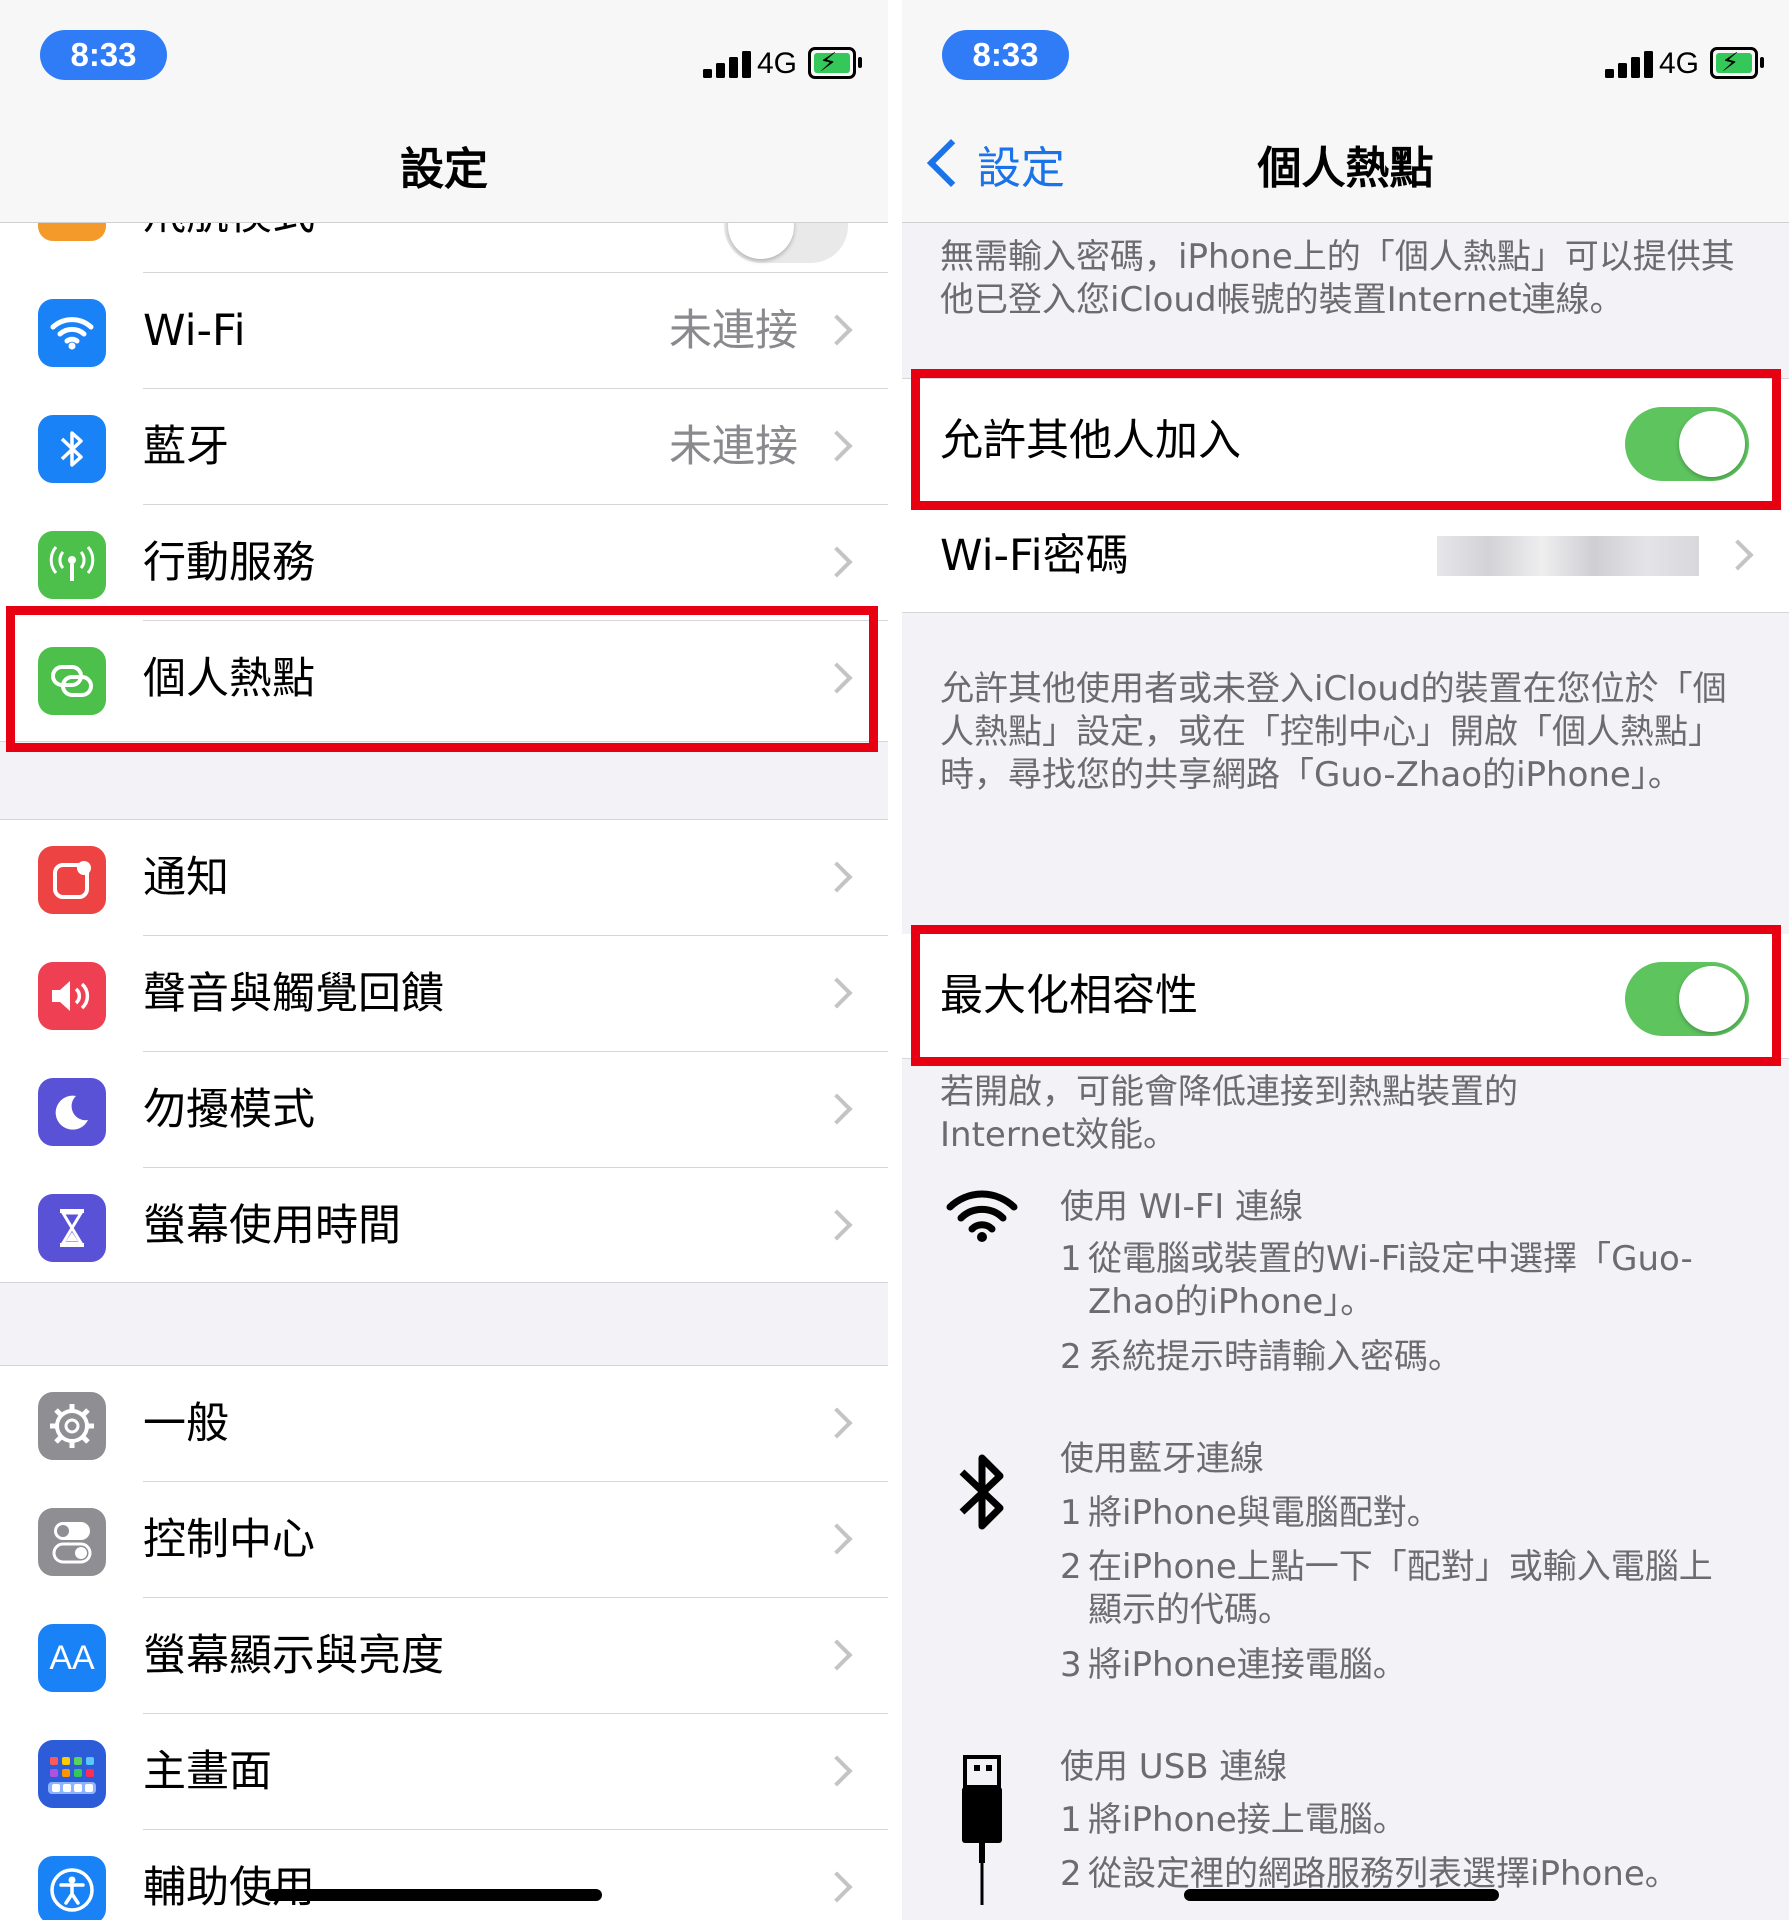 This screenshot has width=1789, height=1920. I want to click on row-label: 螢幕顯示與亮度, so click(293, 1656).